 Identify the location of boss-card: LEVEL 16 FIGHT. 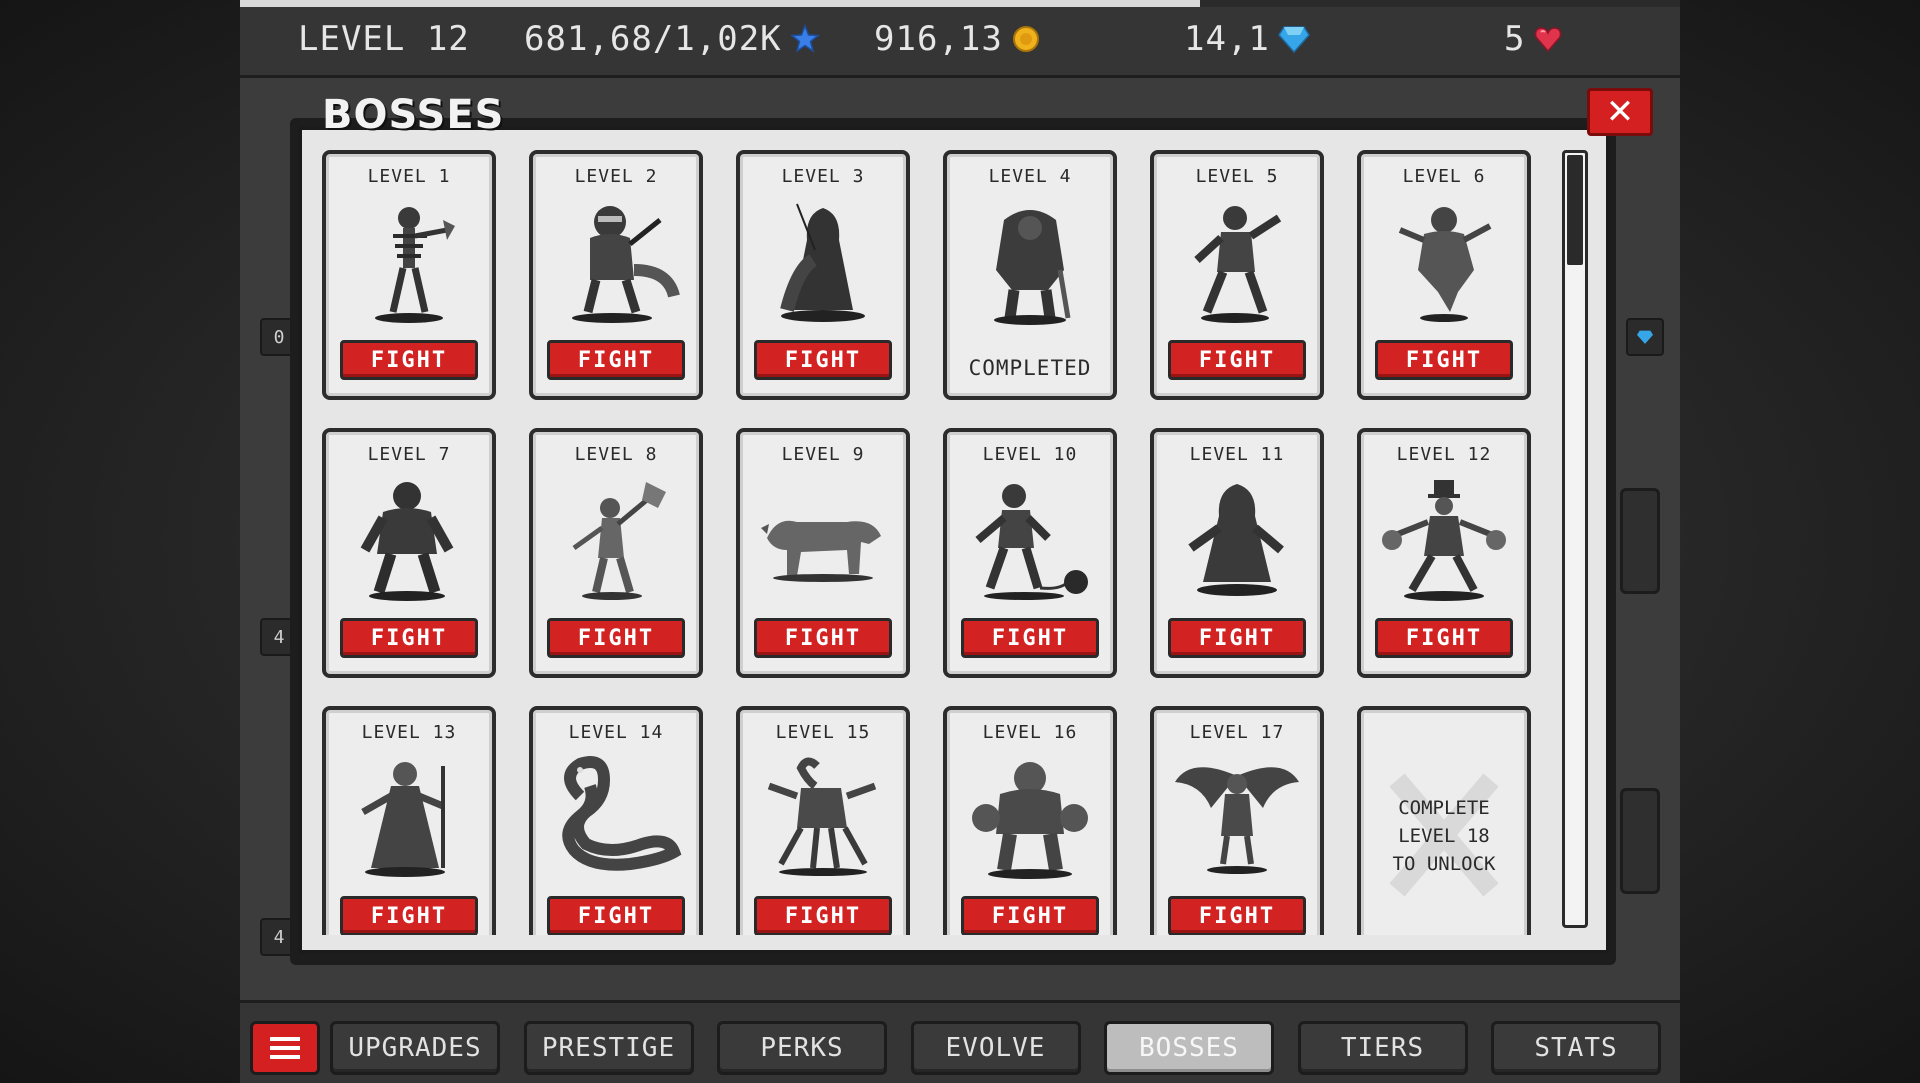
(1030, 820).